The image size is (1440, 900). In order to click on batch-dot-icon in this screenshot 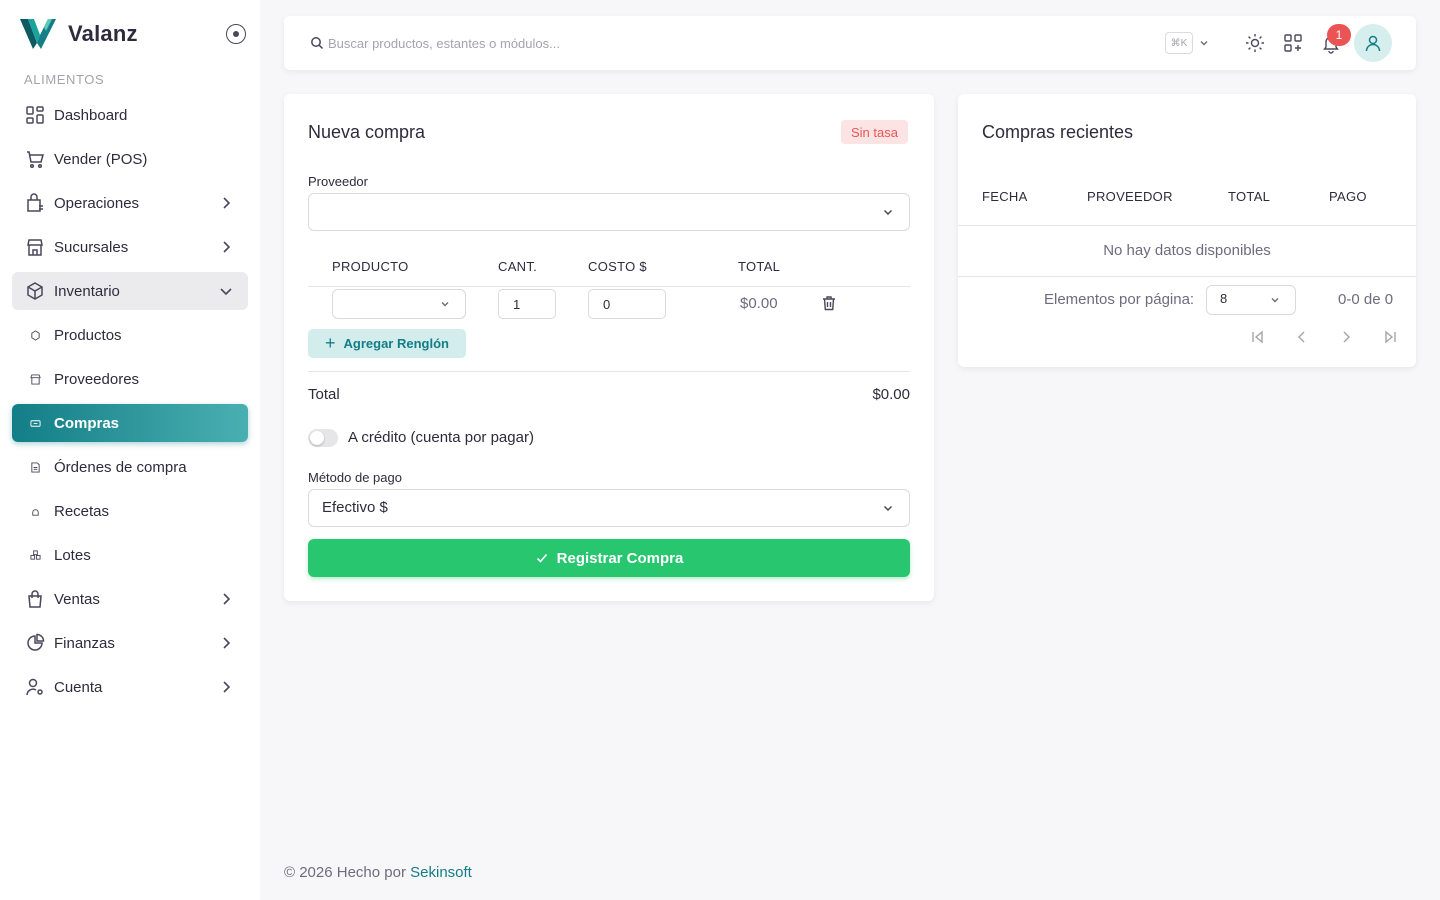, I will do `click(35, 555)`.